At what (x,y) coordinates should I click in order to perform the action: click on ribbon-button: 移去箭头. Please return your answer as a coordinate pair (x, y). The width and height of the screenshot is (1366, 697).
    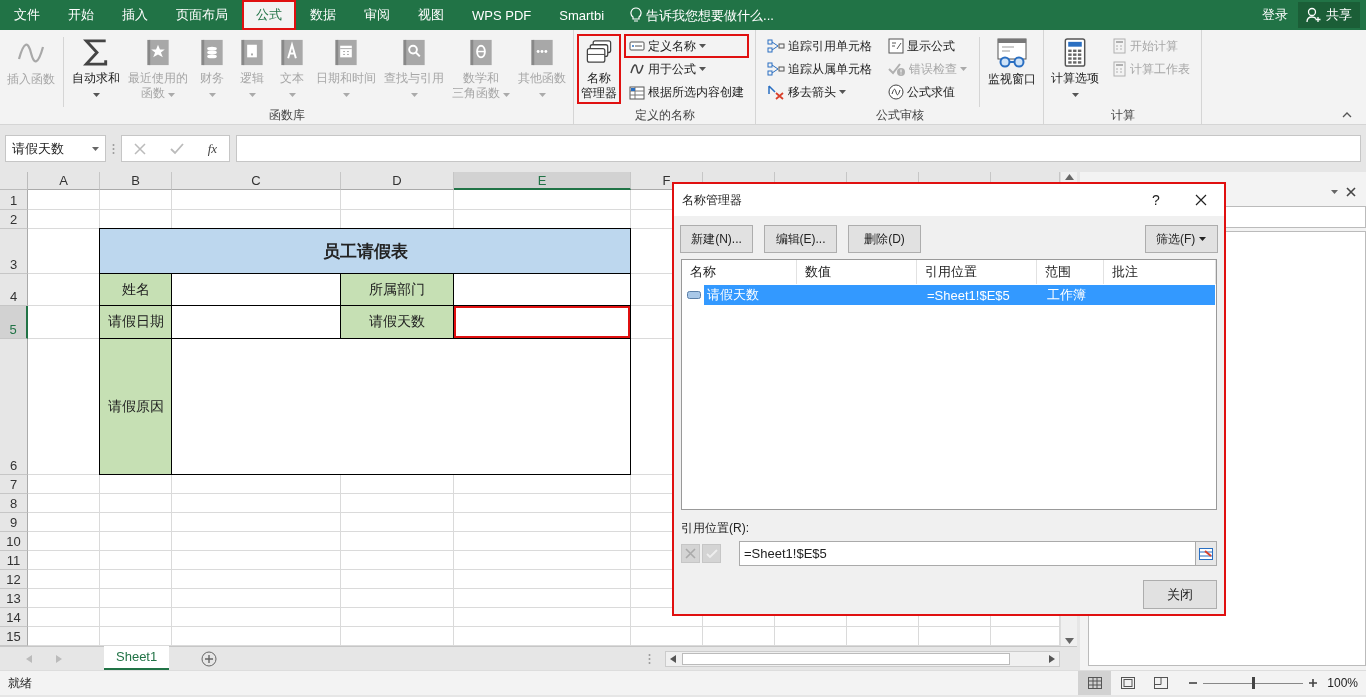
    Looking at the image, I should click on (820, 92).